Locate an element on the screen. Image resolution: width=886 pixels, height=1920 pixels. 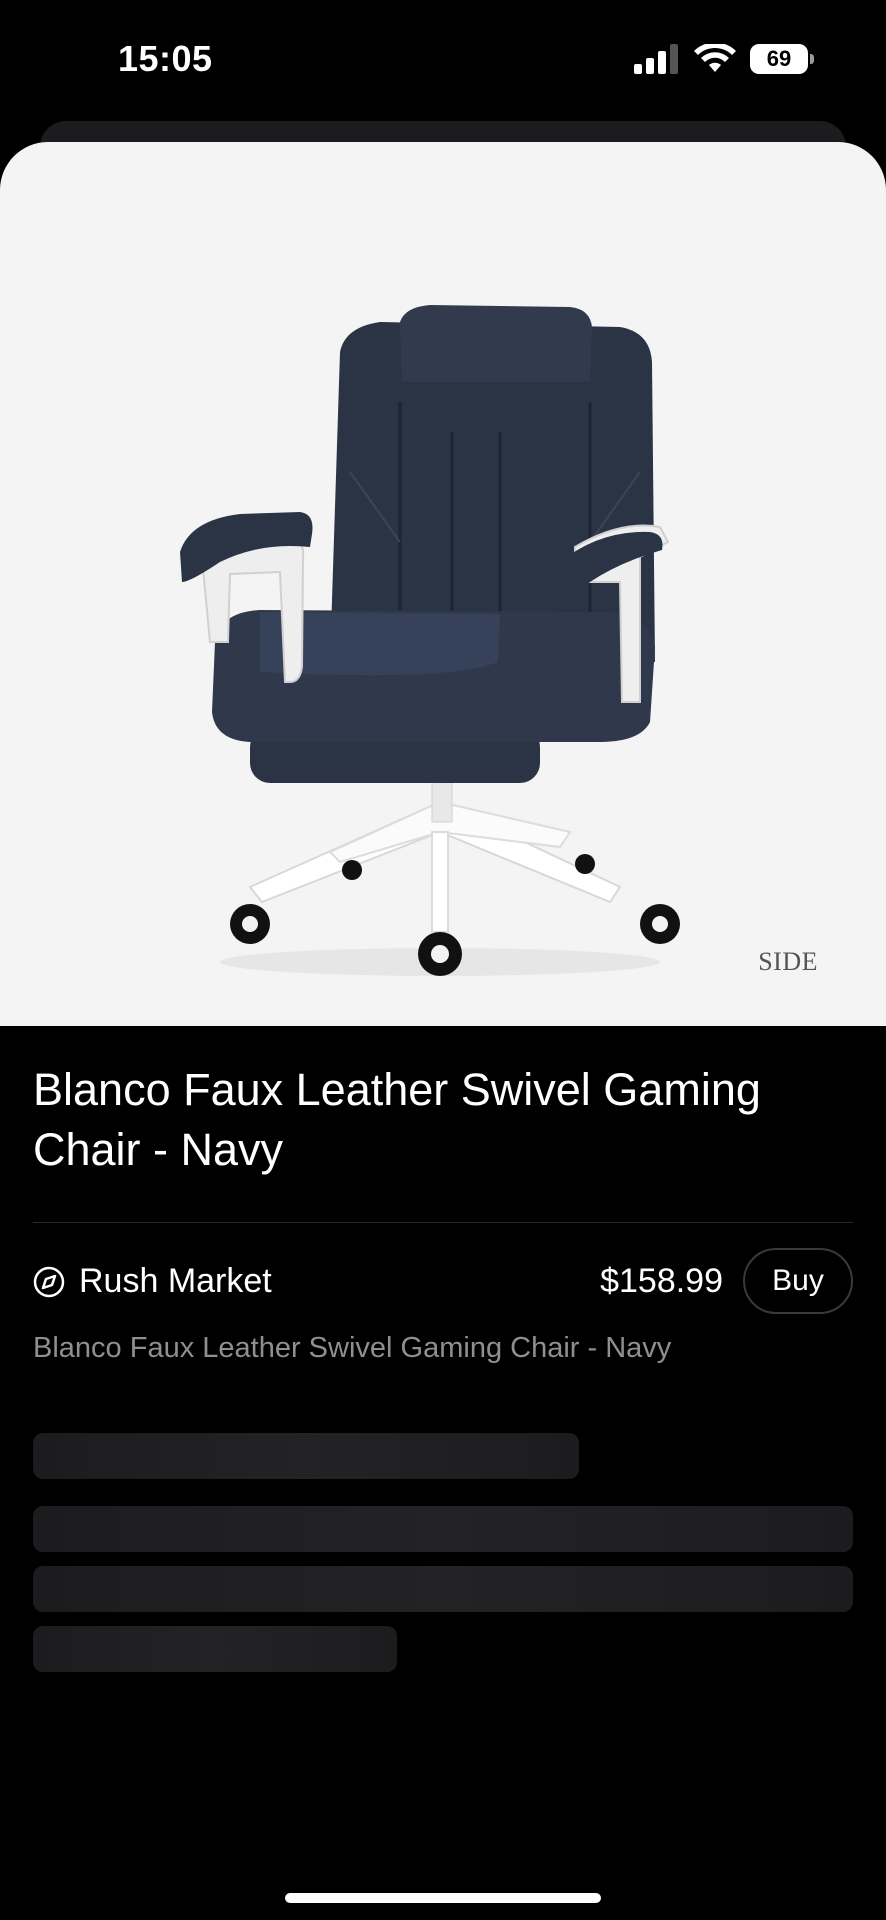
status-icons: 69 is located at coordinates (724, 59).